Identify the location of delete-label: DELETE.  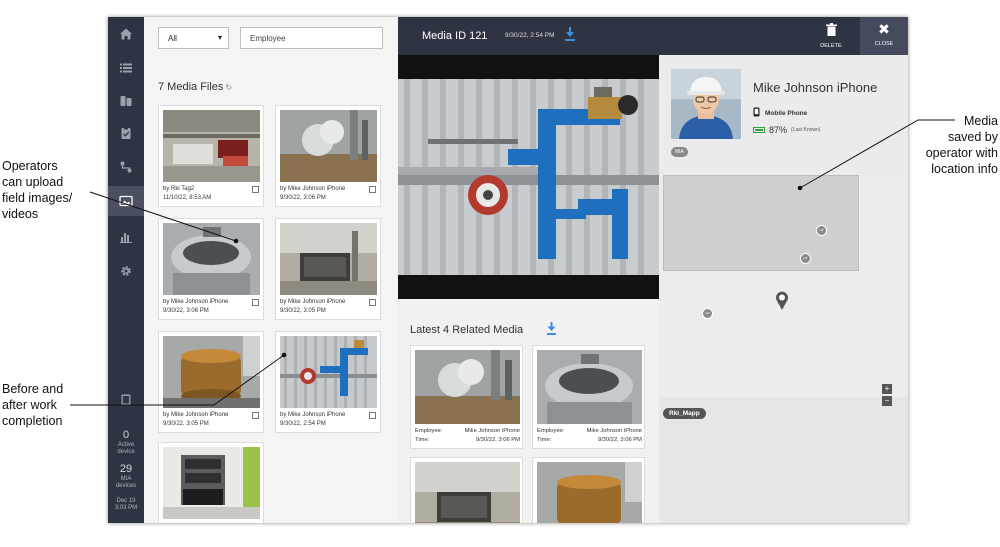
(831, 46).